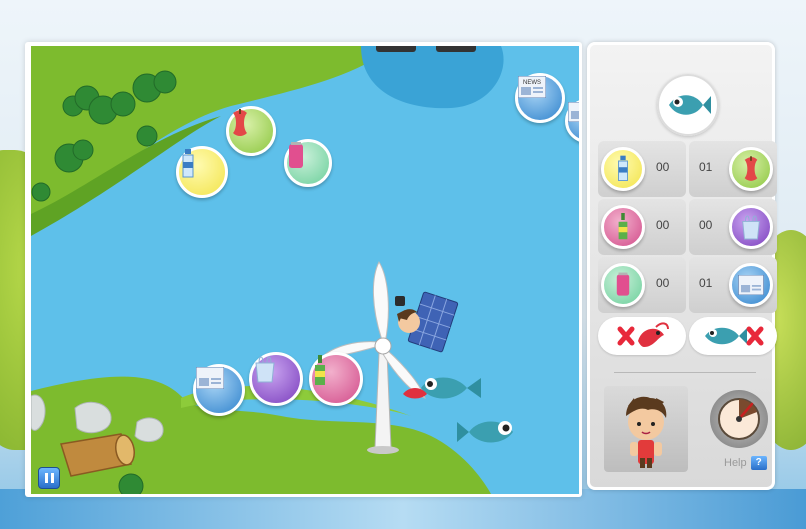 The image size is (806, 529). I want to click on player-avatar, so click(646, 429).